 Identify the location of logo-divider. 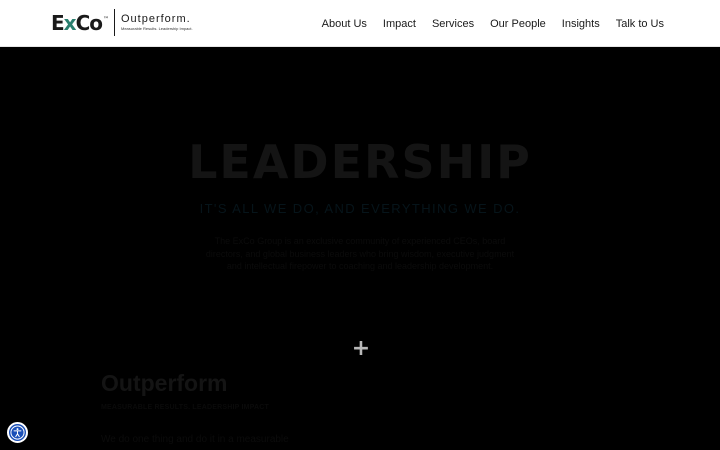
(114, 22).